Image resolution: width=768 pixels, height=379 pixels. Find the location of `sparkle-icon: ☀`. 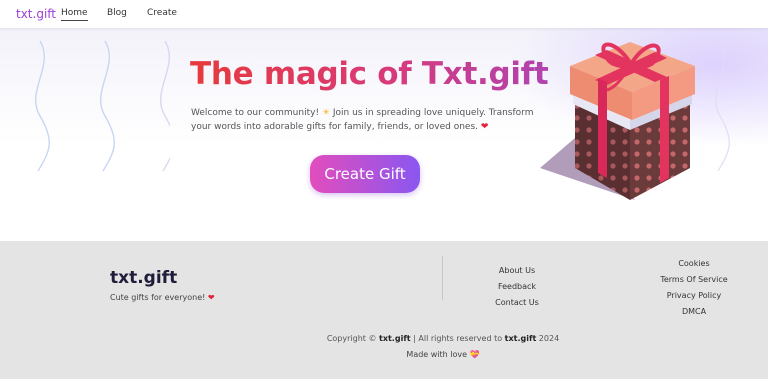

sparkle-icon: ☀ is located at coordinates (325, 113).